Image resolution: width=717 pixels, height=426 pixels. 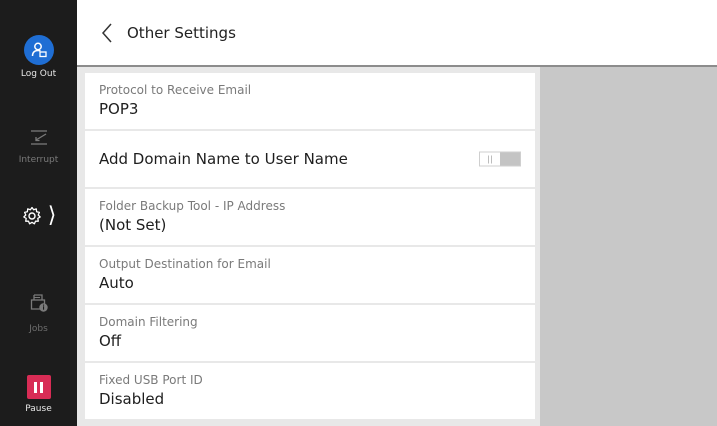 What do you see at coordinates (223, 159) in the screenshot?
I see `item-label: Add Domain Name to User Name` at bounding box center [223, 159].